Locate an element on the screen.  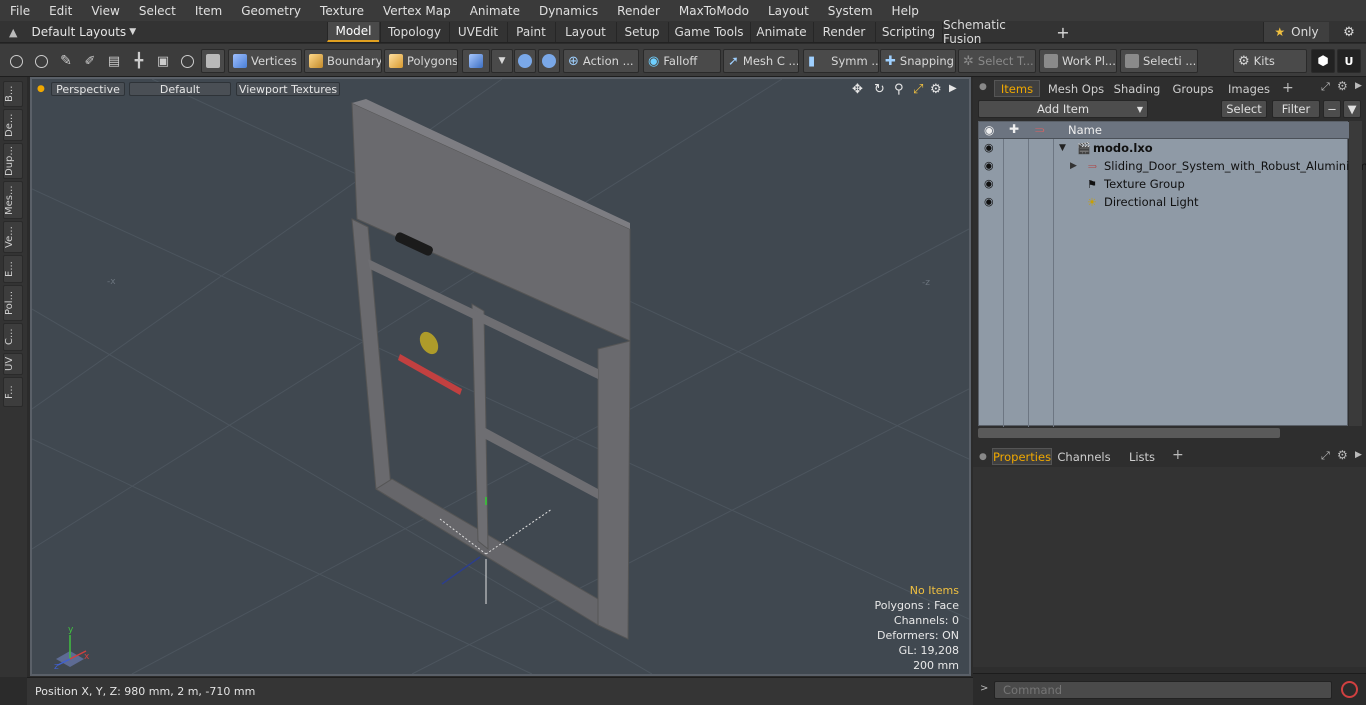
menu-geometry: Geometry is located at coordinates (270, 11).